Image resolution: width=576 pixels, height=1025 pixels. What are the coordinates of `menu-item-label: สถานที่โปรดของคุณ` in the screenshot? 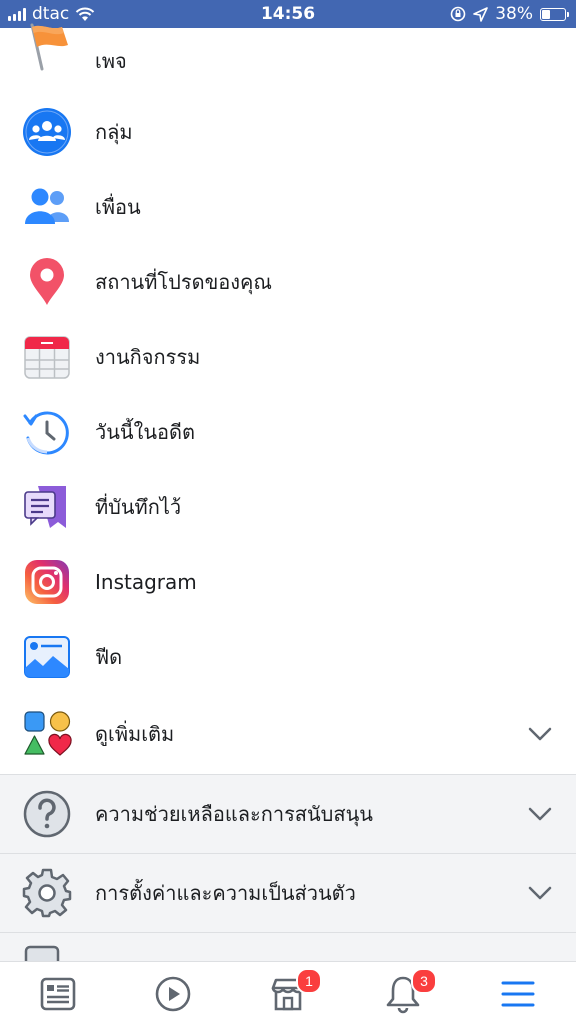 It's located at (183, 281).